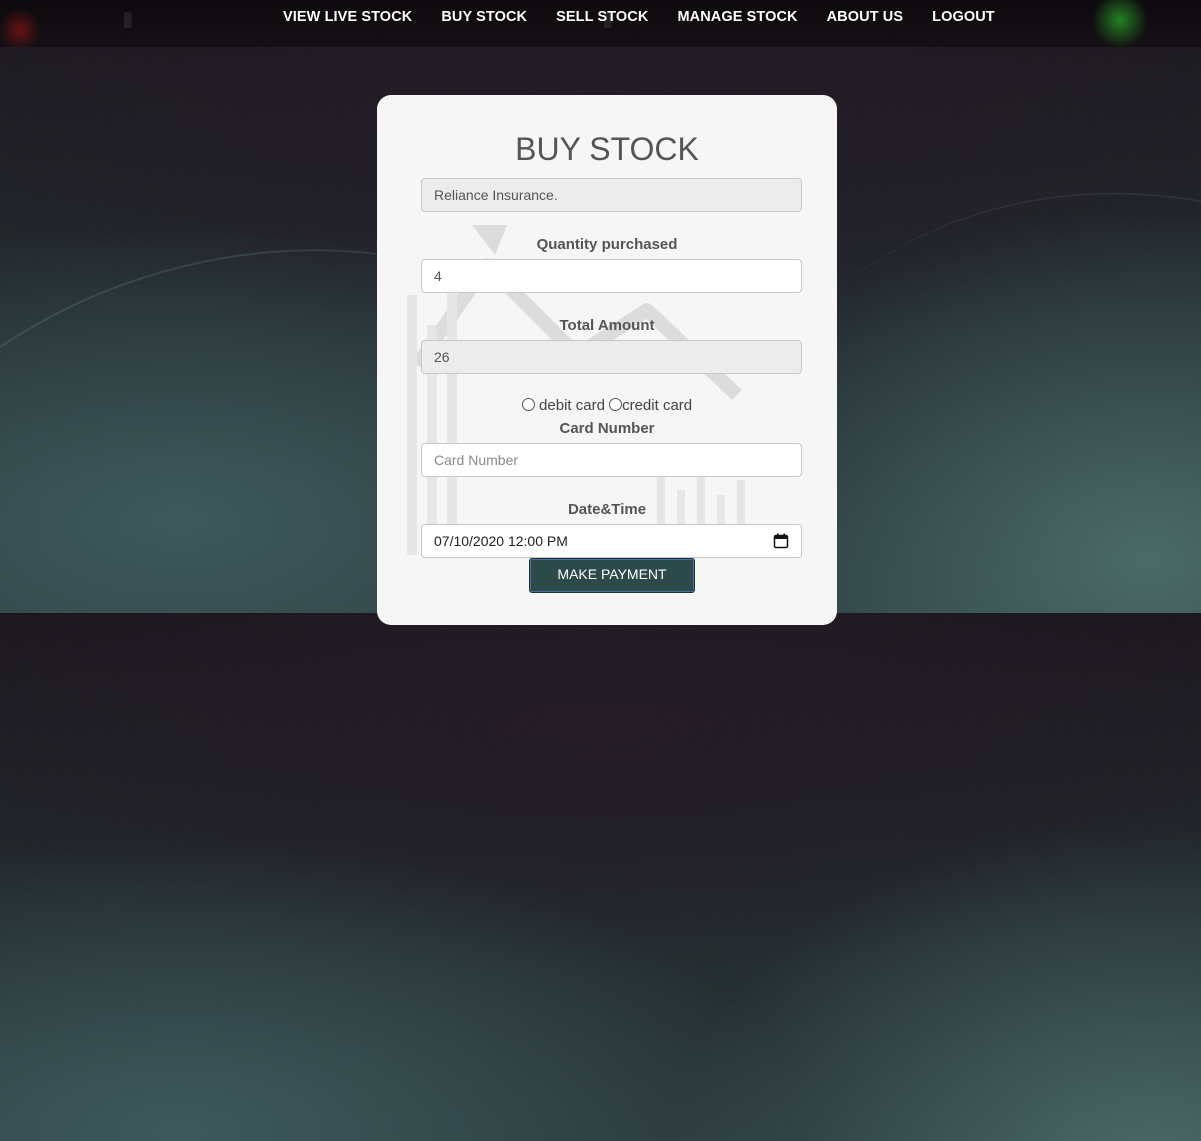 This screenshot has width=1201, height=1141. I want to click on credit-card-radio, so click(616, 404).